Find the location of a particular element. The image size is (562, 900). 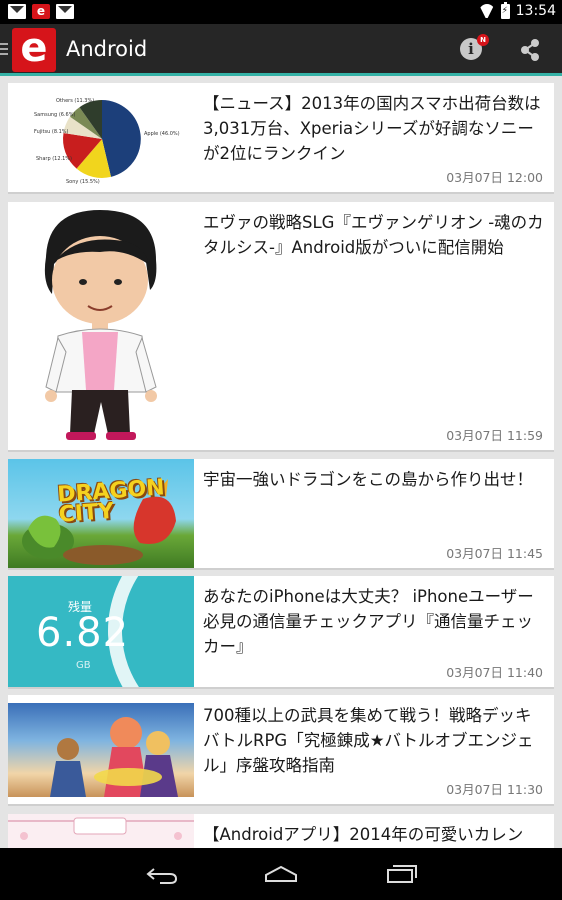

new-badge: N is located at coordinates (483, 40).